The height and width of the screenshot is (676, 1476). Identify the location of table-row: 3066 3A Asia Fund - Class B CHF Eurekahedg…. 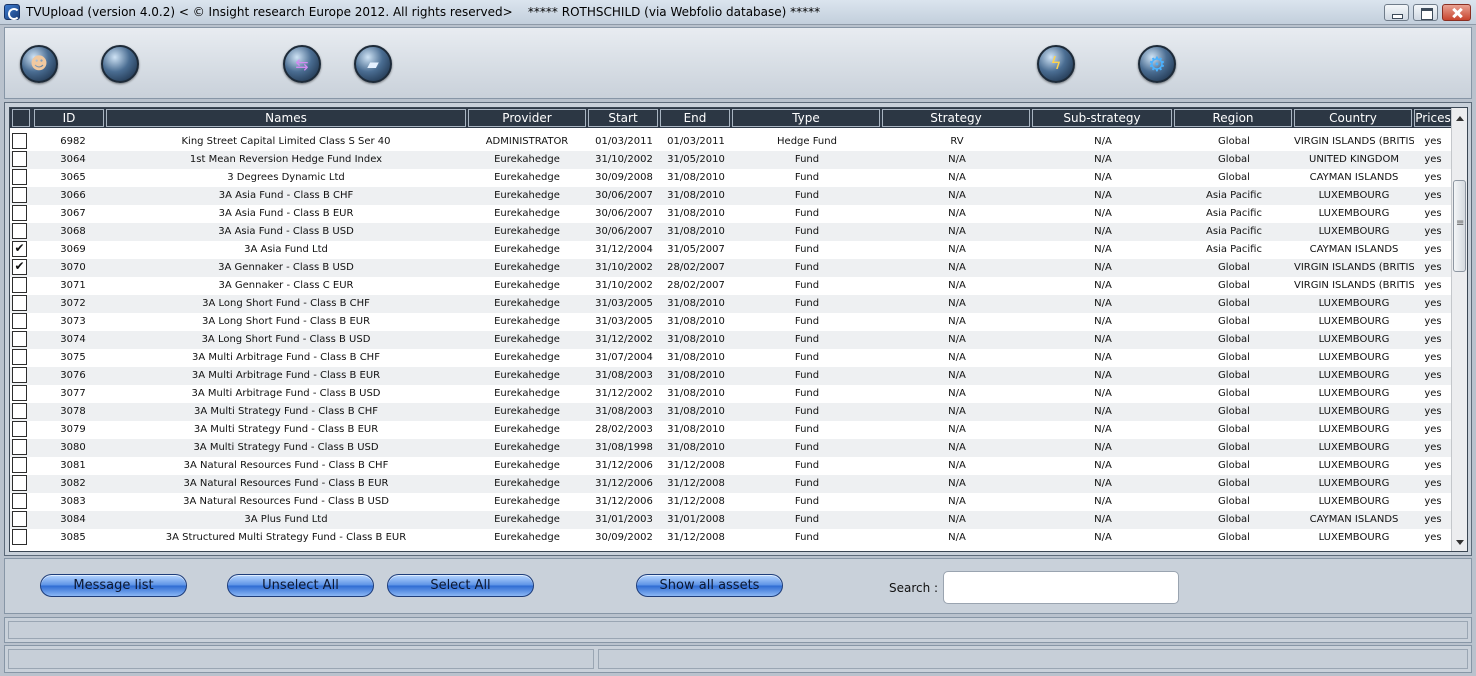
(731, 196).